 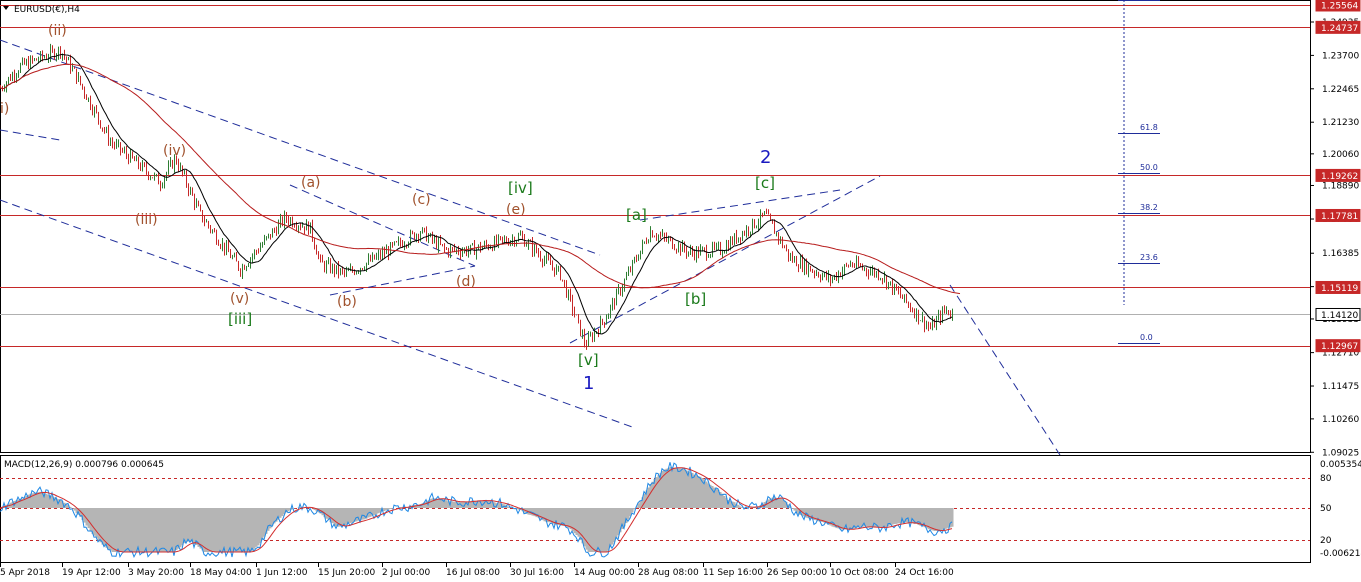 What do you see at coordinates (1326, 541) in the screenshot?
I see `macd-tick-label: 20` at bounding box center [1326, 541].